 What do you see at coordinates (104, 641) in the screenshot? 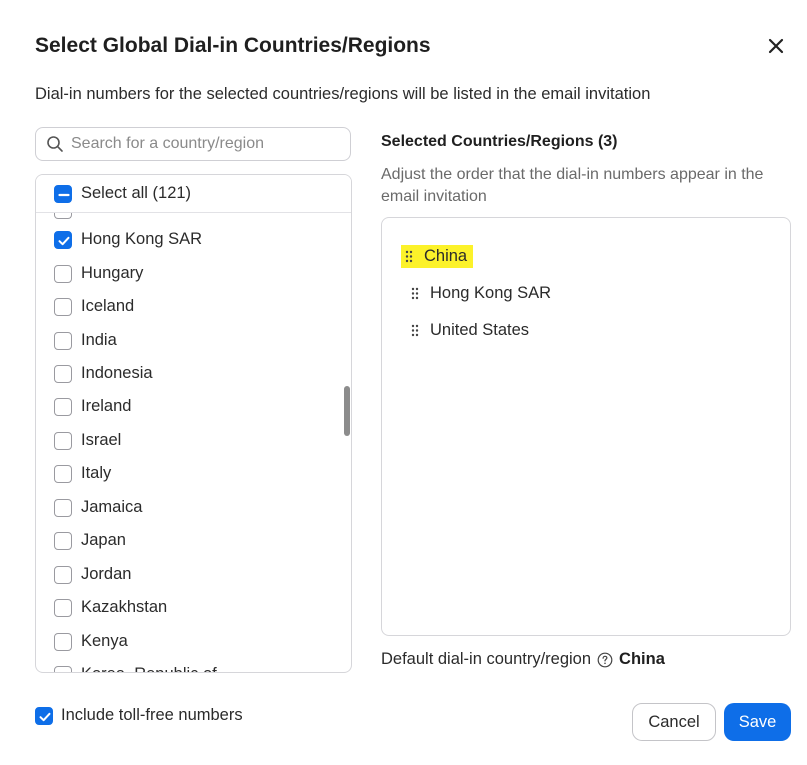
I see `country-label: Kenya` at bounding box center [104, 641].